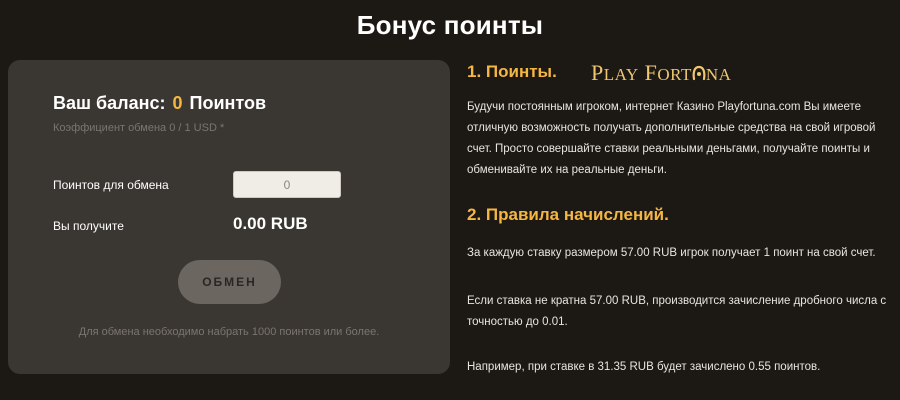 Image resolution: width=900 pixels, height=400 pixels. Describe the element at coordinates (228, 103) in the screenshot. I see `balance-unit: Поинтов` at that location.